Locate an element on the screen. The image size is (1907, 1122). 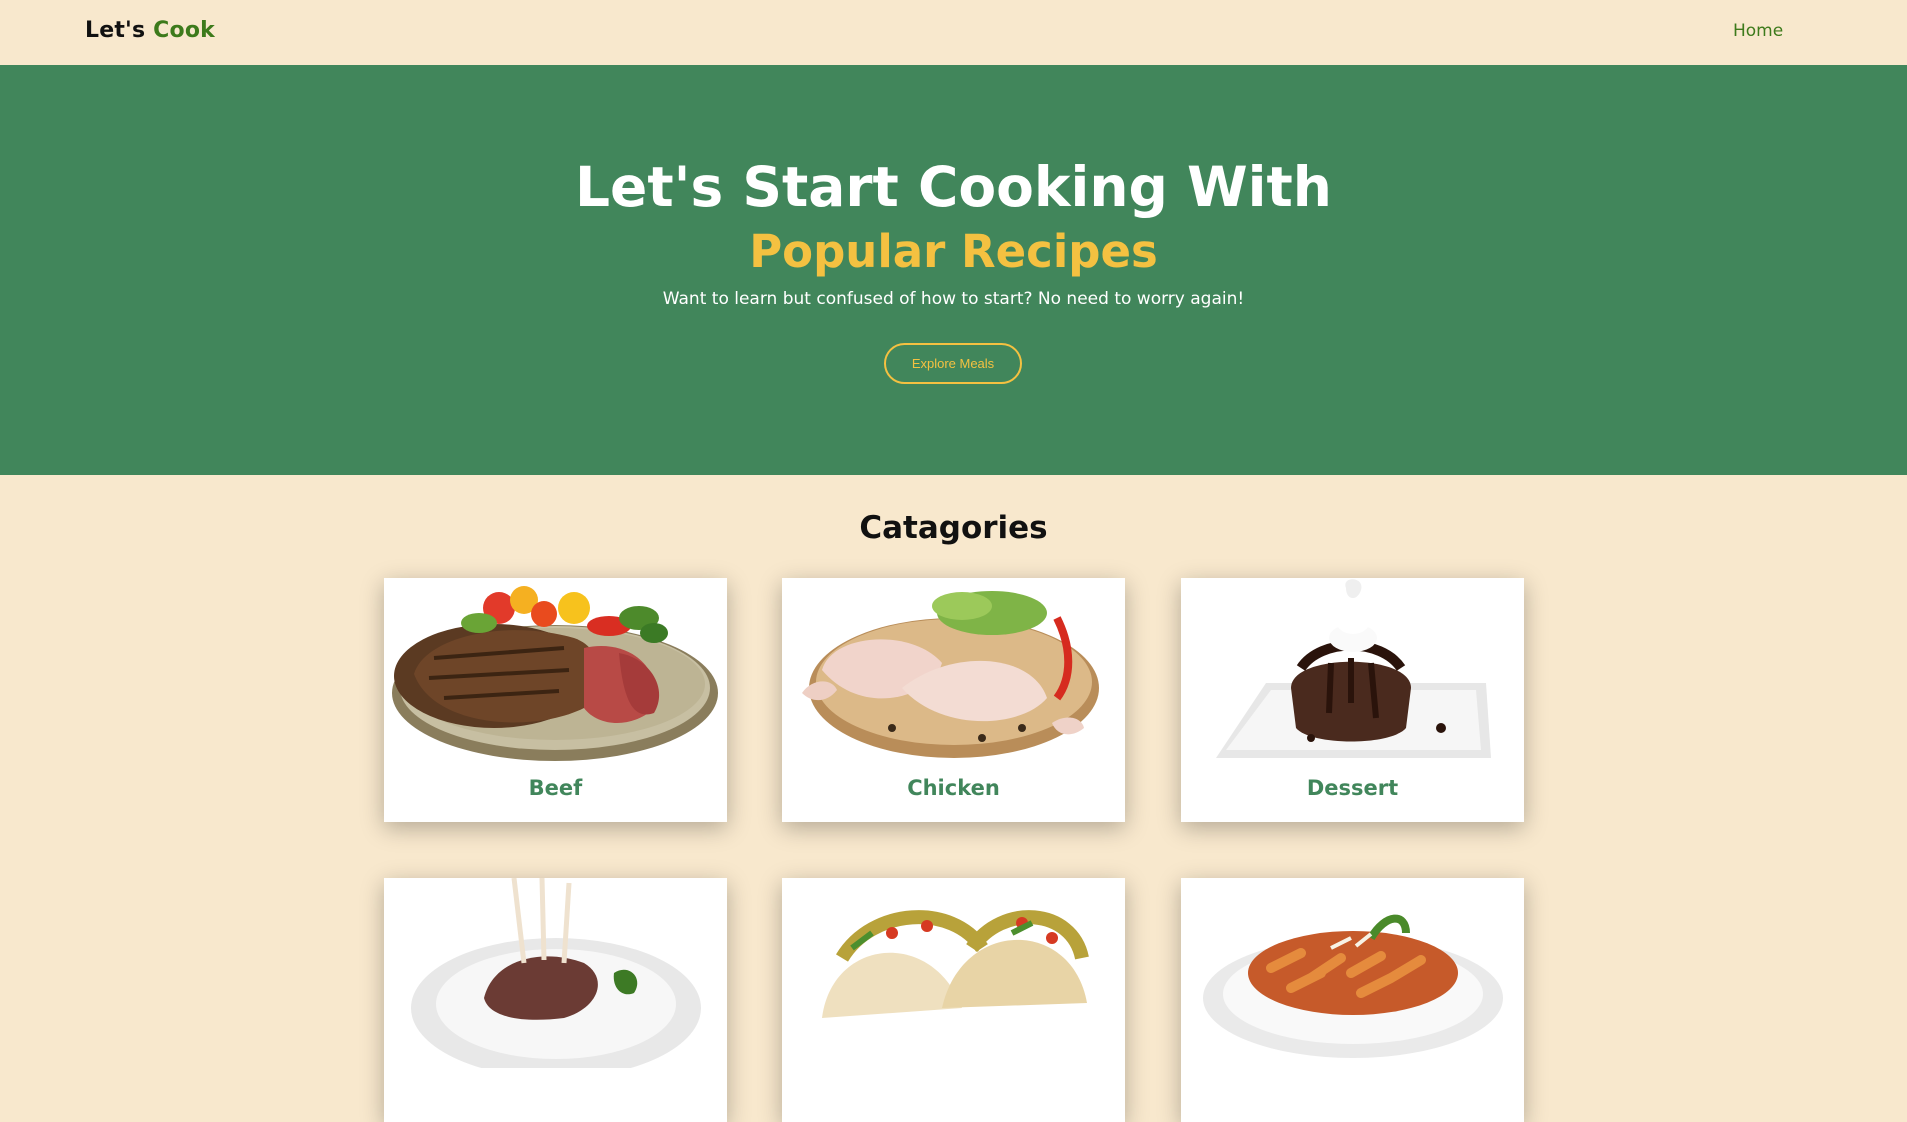
category-card-chicken: Chicken is located at coordinates (953, 700).